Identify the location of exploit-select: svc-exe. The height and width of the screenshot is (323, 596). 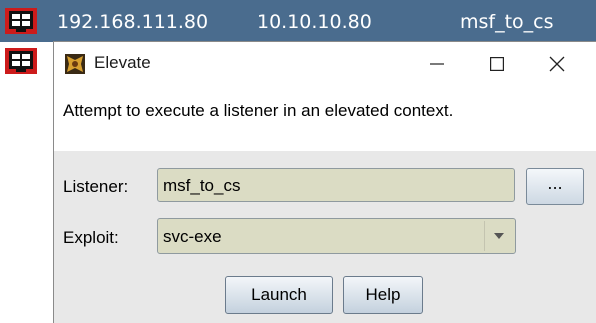
(336, 236).